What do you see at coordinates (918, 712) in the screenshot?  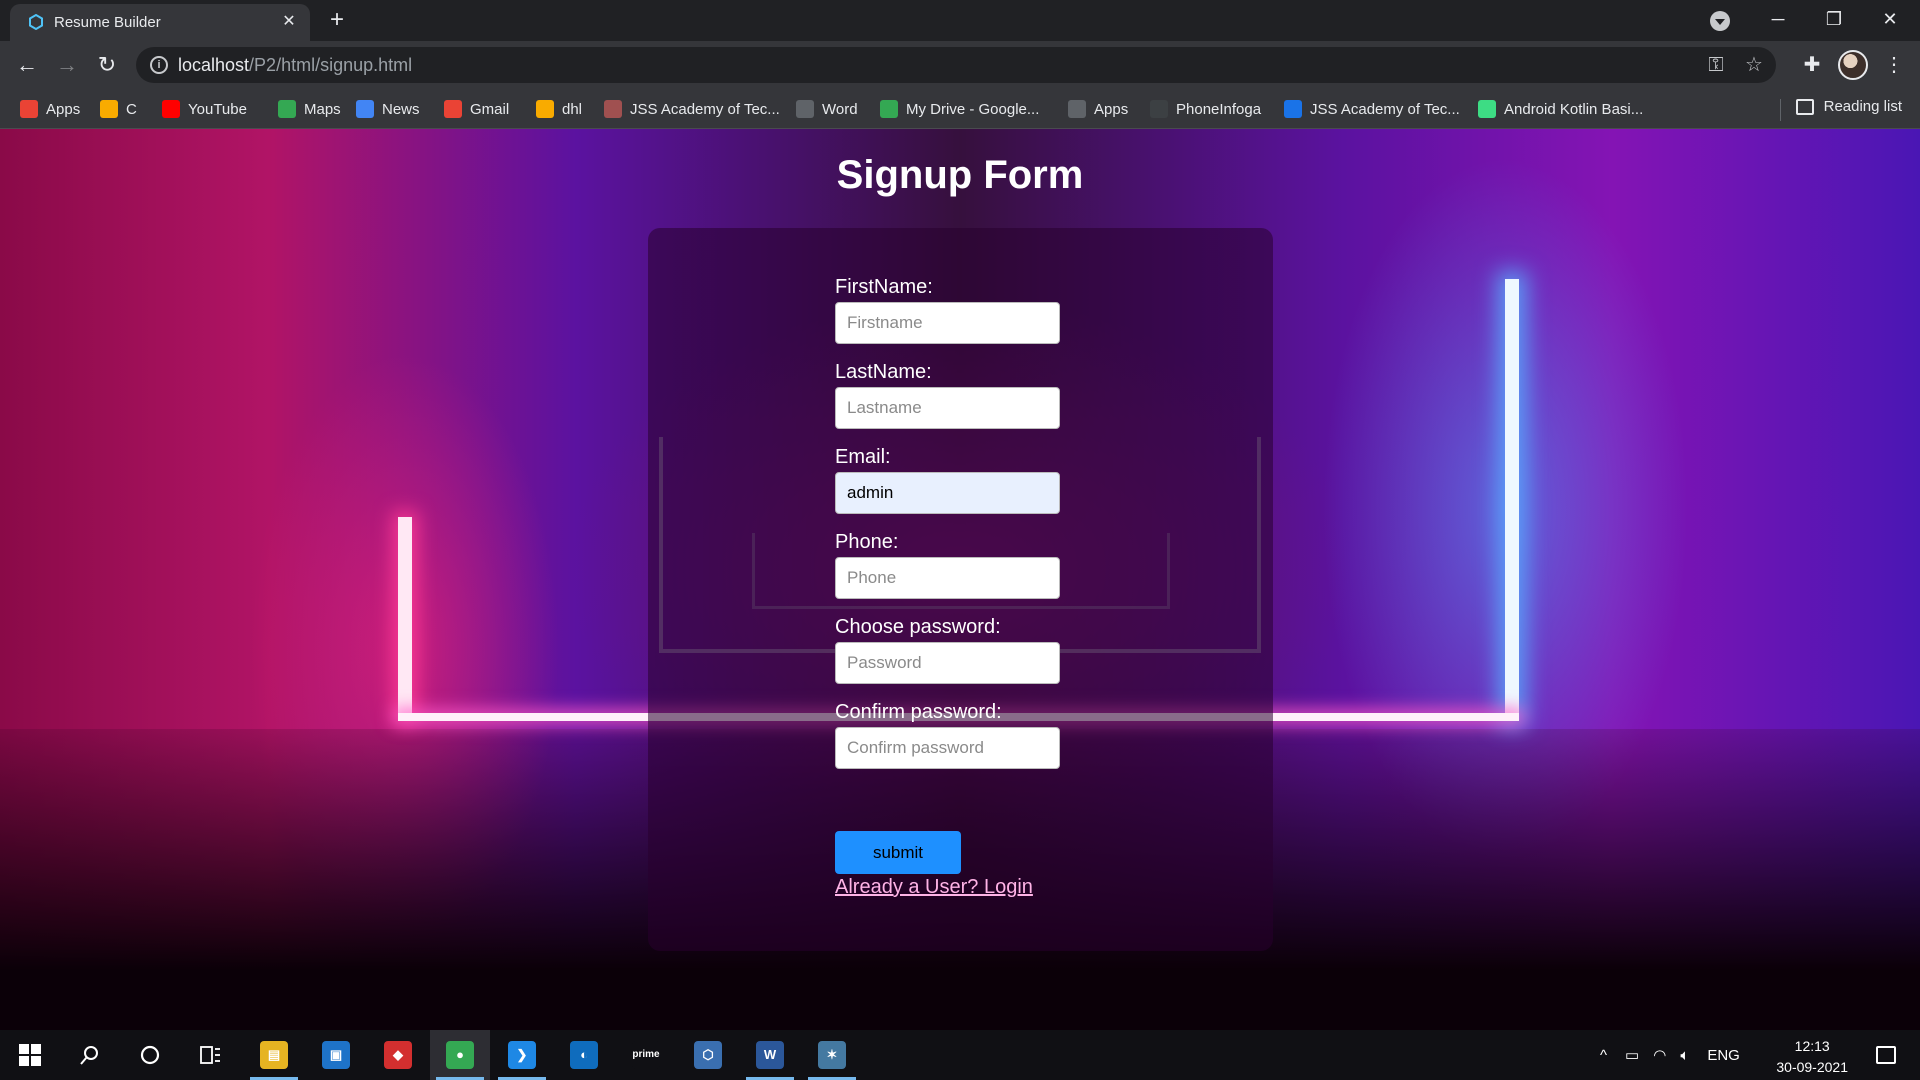 I see `confirm-password-label: Confirm password:` at bounding box center [918, 712].